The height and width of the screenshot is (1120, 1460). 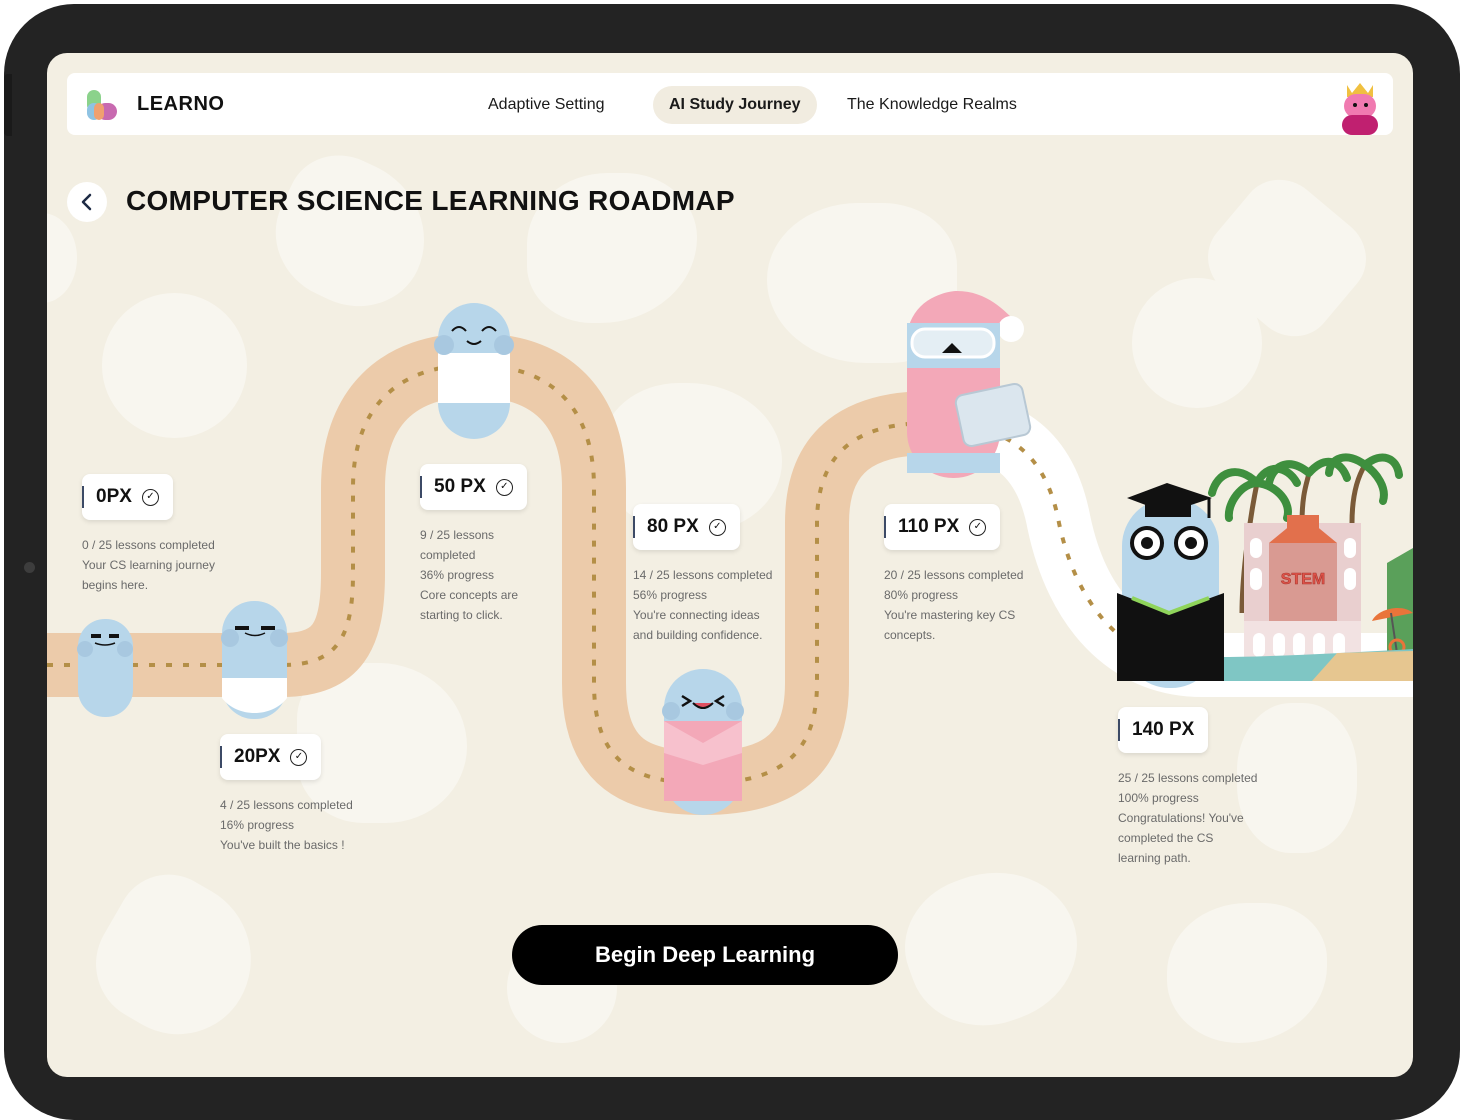 I want to click on learno-logo, so click(x=102, y=105).